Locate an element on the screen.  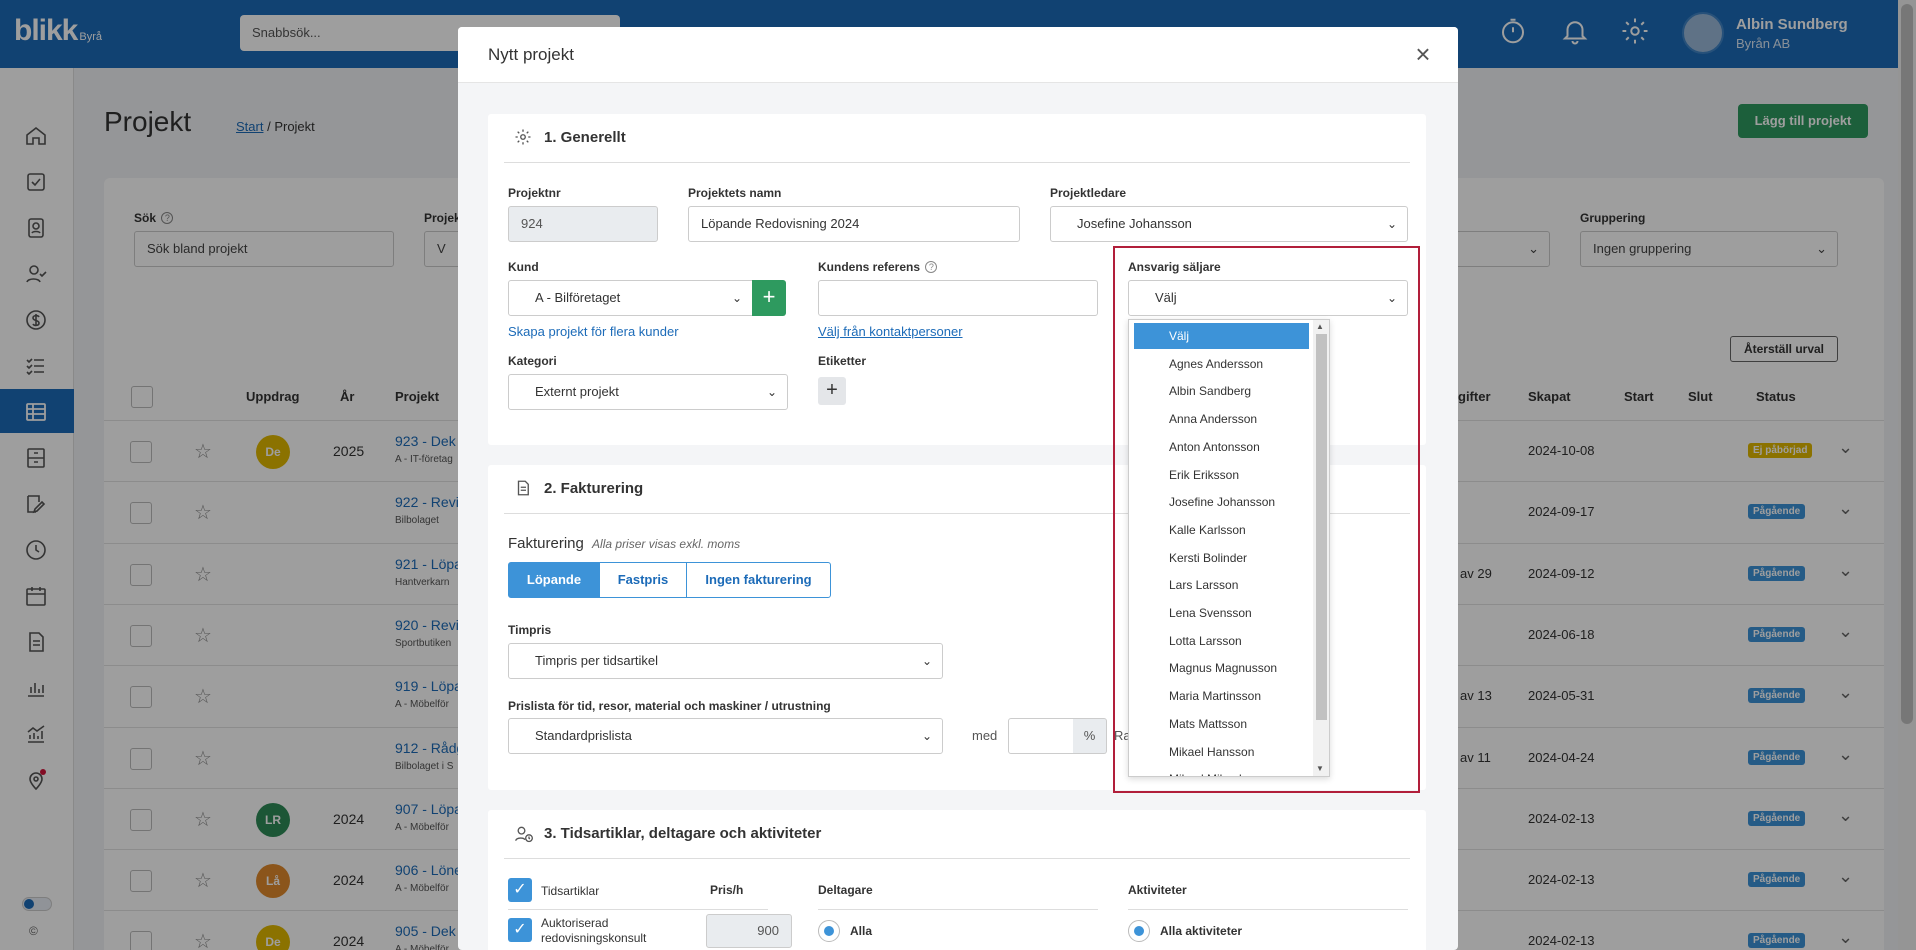
scroll-up-icon: ▲ is located at coordinates (1320, 326).